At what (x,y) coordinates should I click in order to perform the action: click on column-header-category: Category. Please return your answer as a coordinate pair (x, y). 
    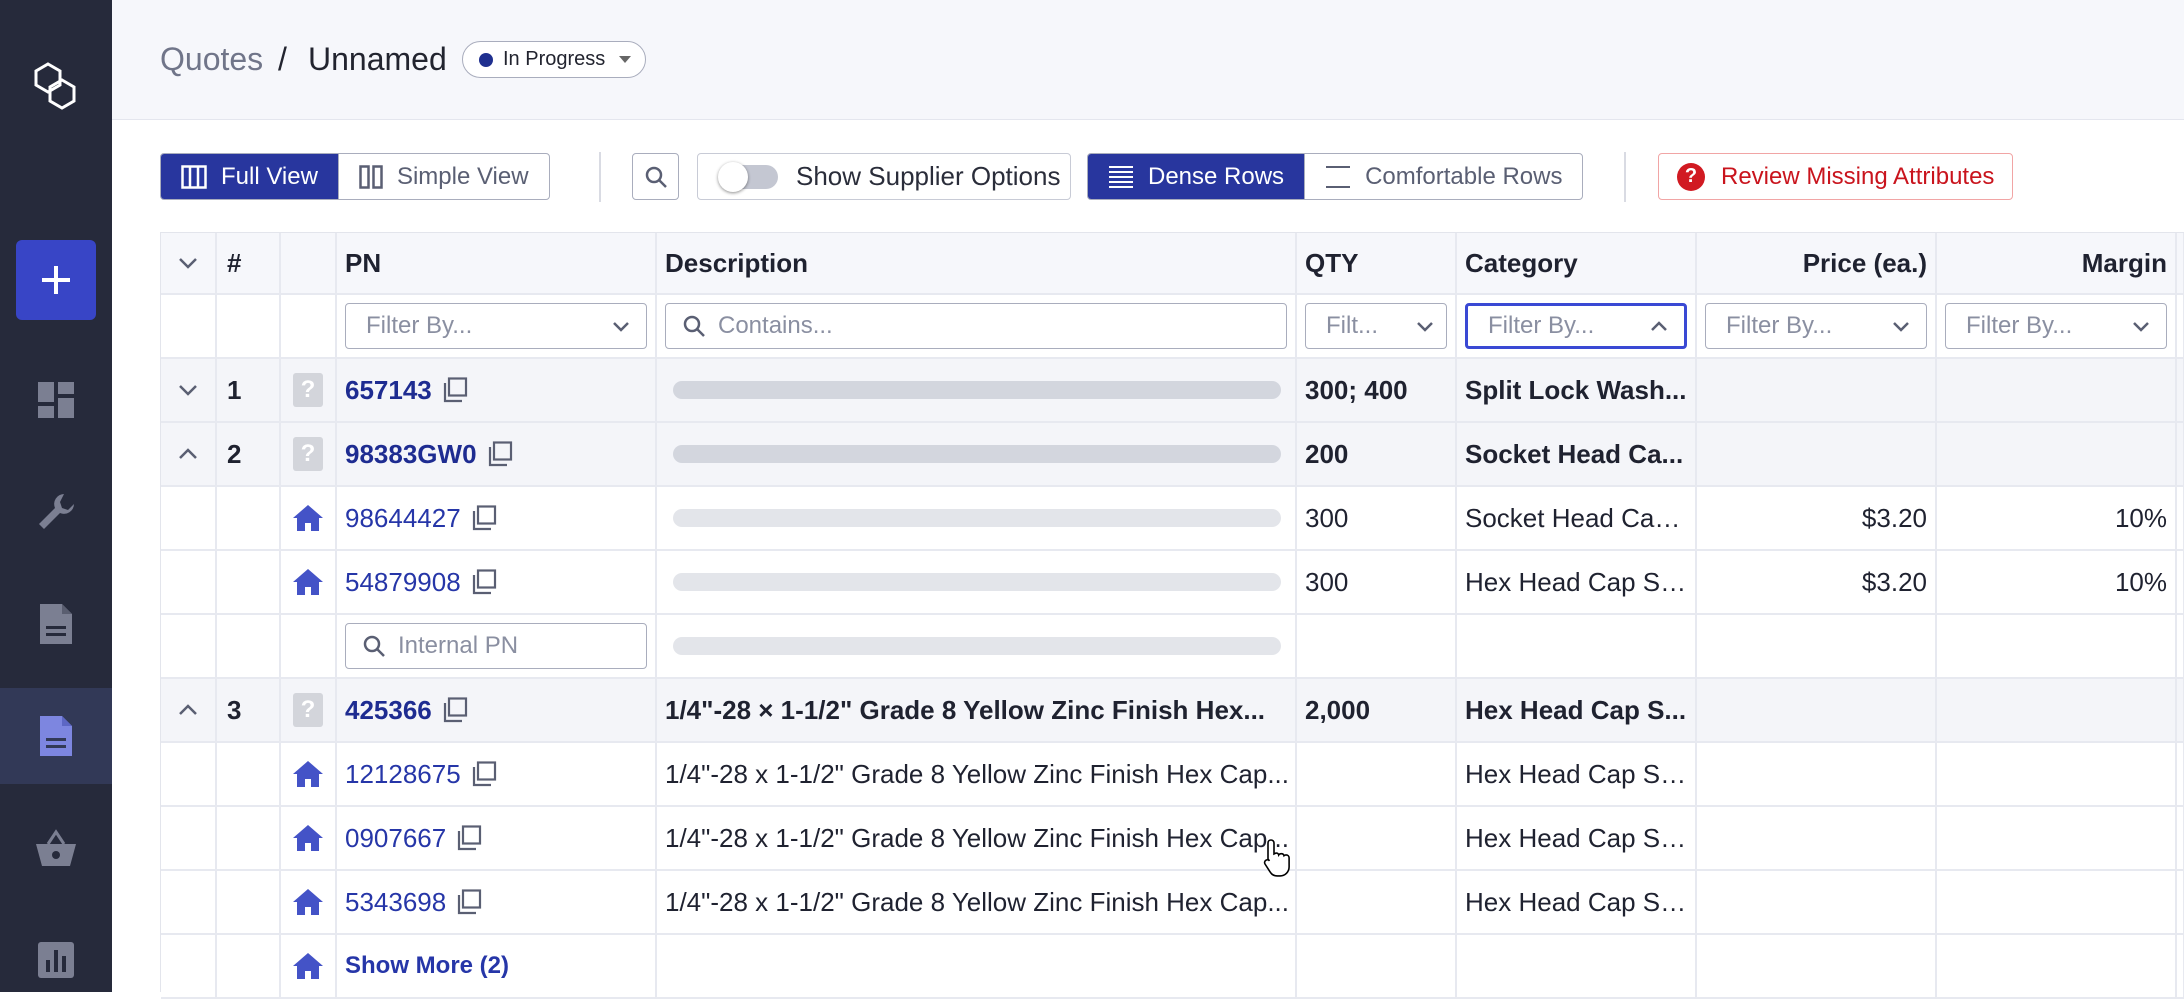
    Looking at the image, I should click on (1577, 263).